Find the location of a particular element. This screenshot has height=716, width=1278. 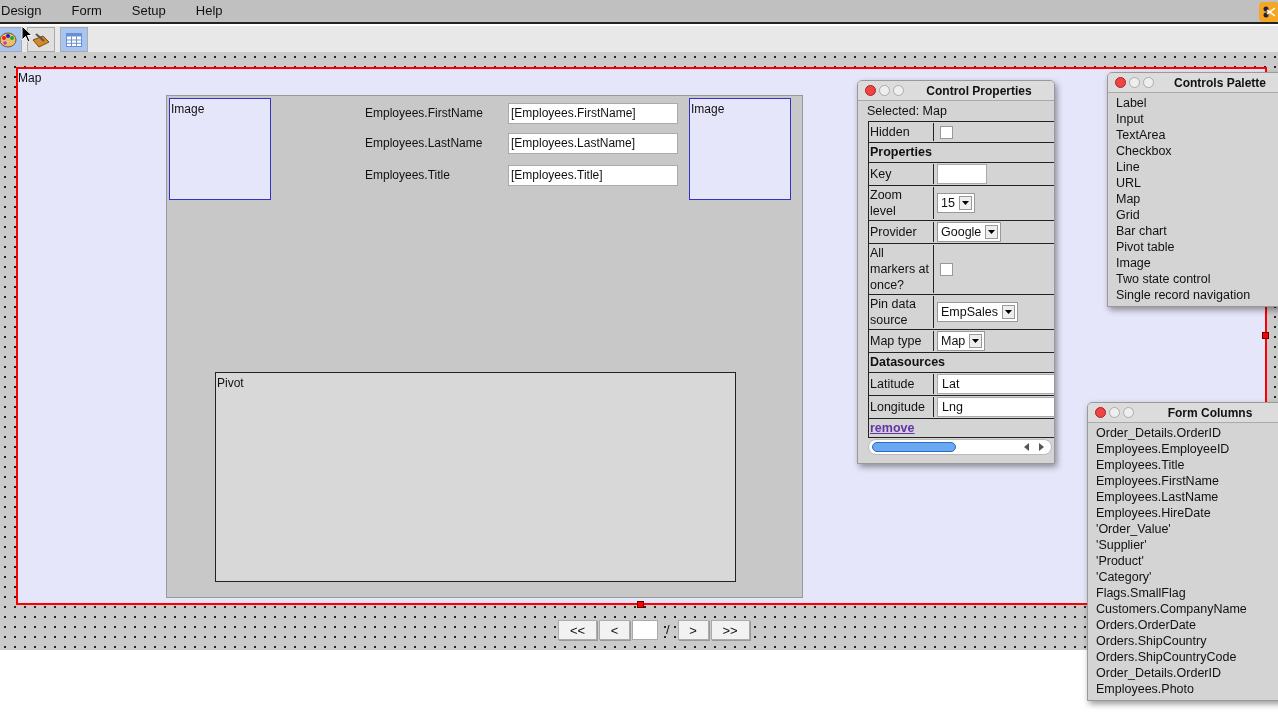

list-item: Line is located at coordinates (1197, 167).